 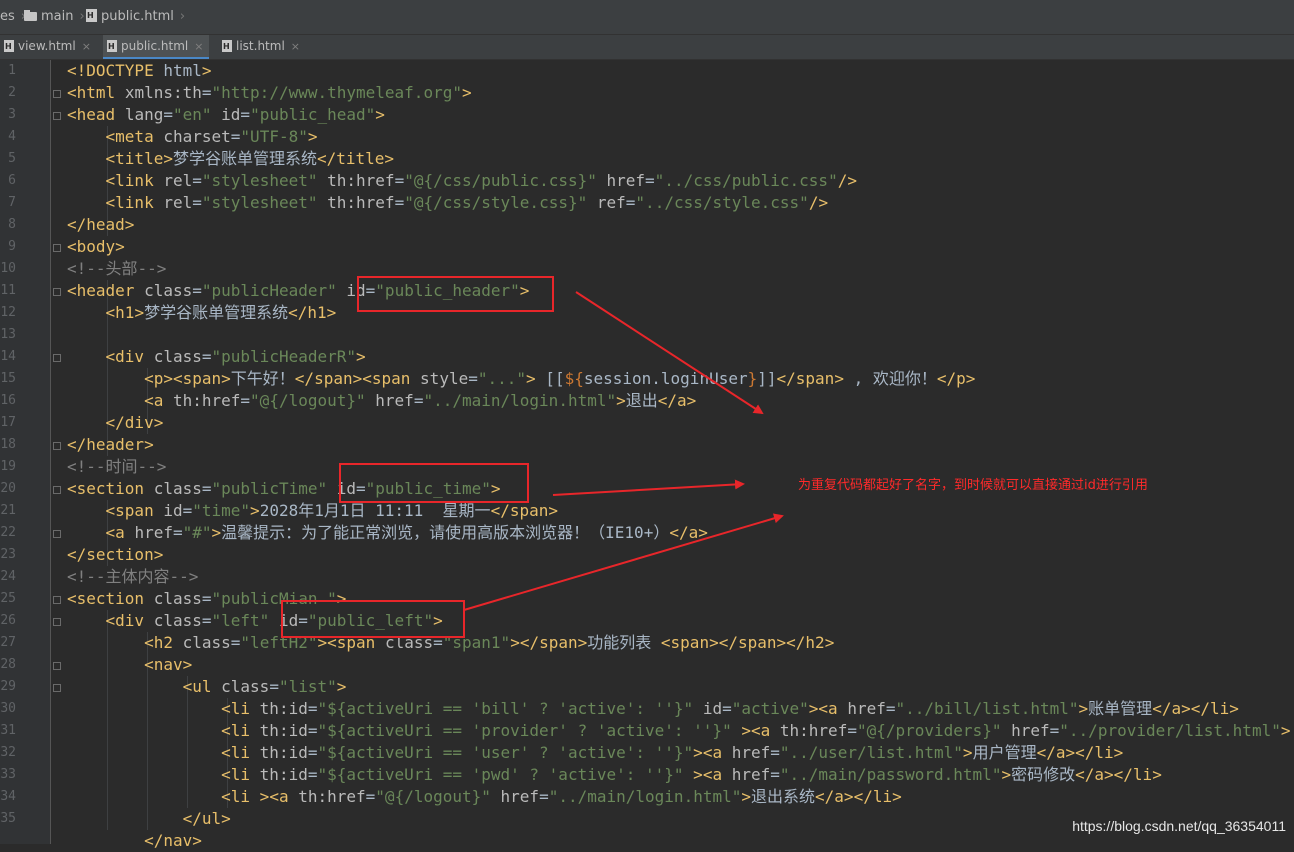 I want to click on arrow-from-header, so click(x=669, y=353).